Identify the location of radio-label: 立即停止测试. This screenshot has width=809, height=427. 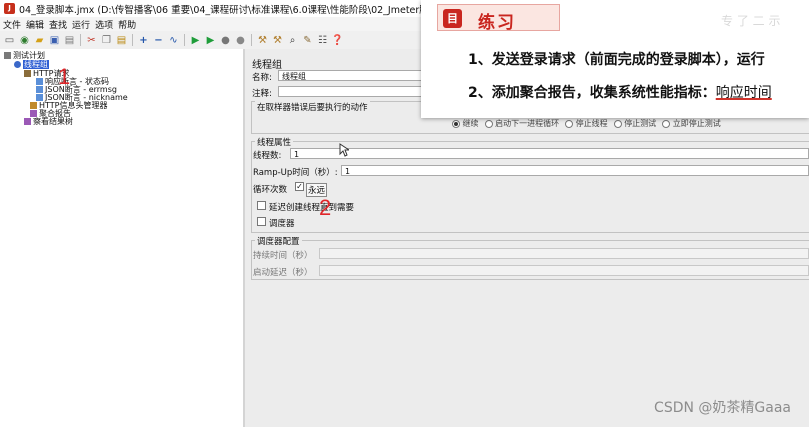
(696, 123).